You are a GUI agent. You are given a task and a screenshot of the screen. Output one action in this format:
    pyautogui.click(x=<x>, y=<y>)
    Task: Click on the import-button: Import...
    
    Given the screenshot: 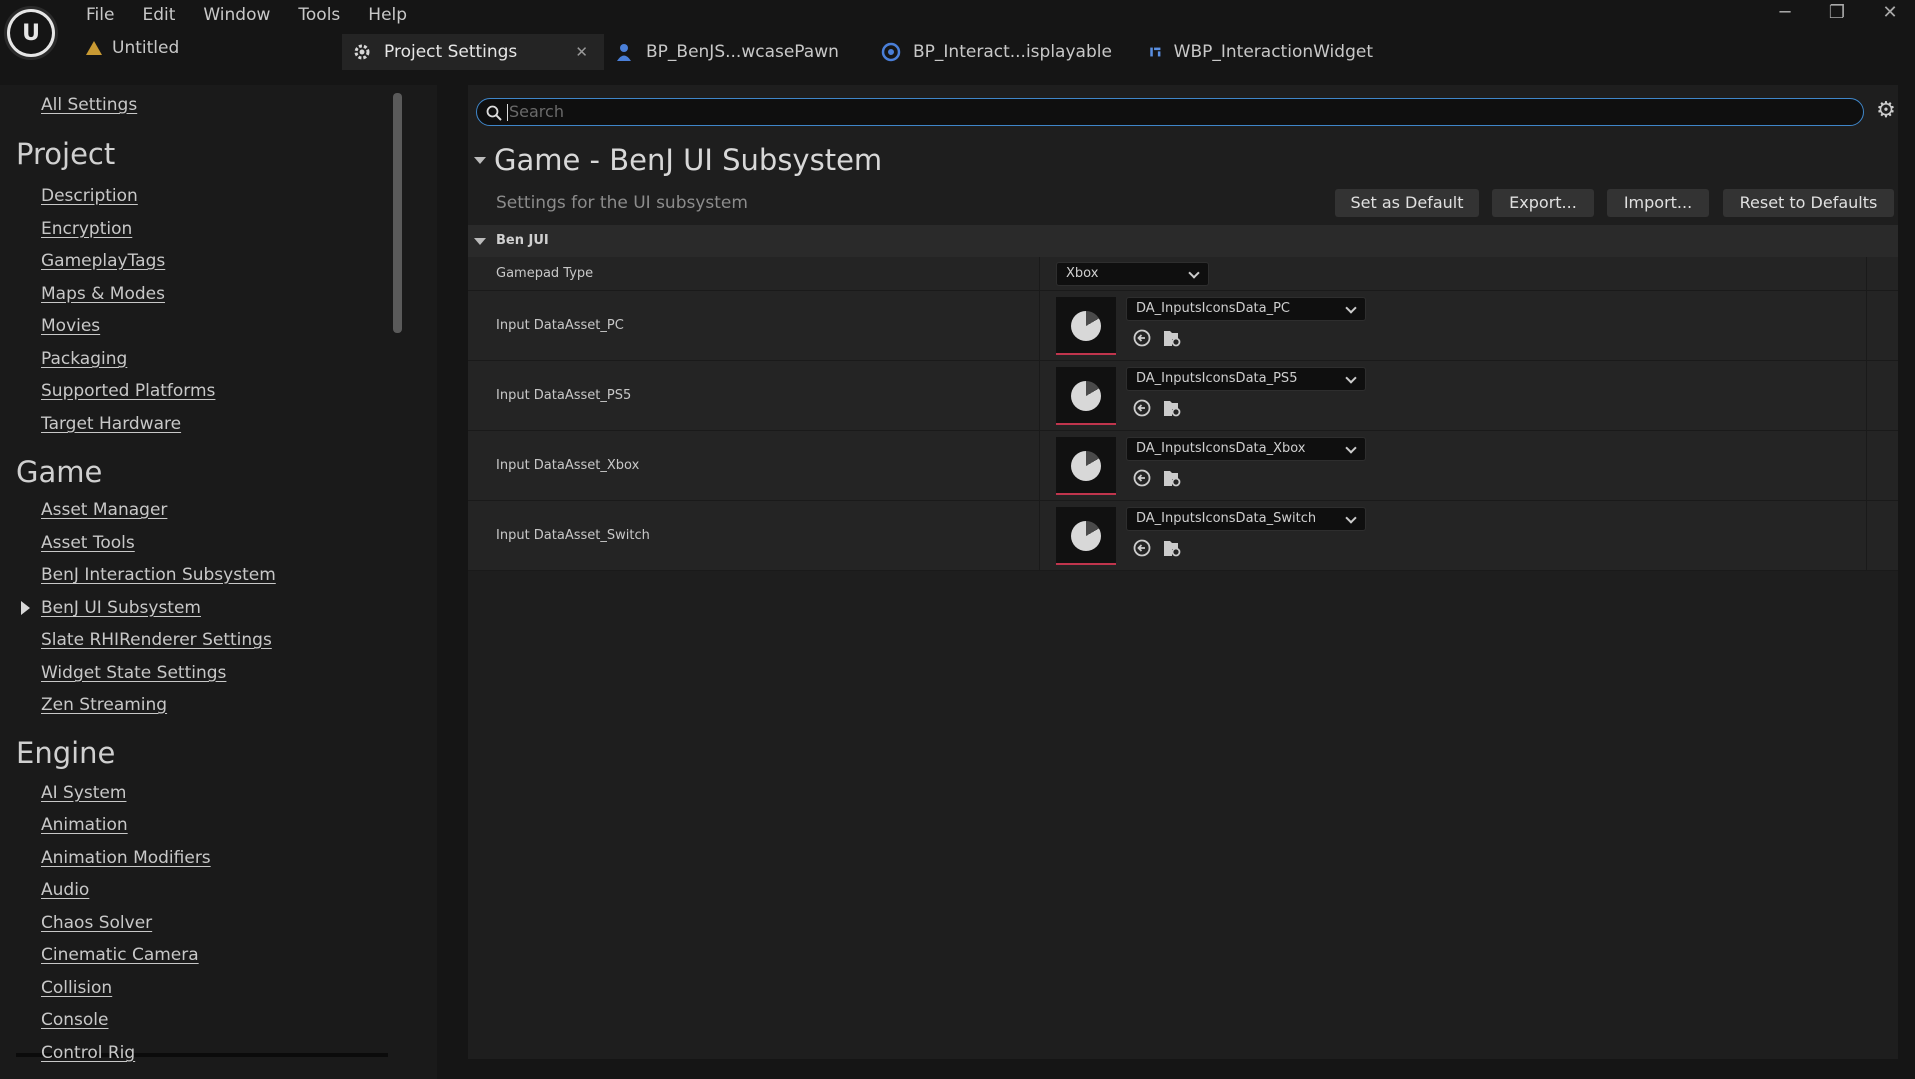 What is the action you would take?
    pyautogui.click(x=1658, y=203)
    